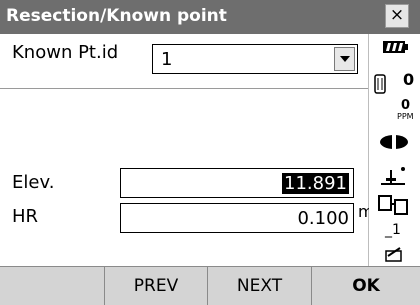 The width and height of the screenshot is (420, 305). Describe the element at coordinates (406, 105) in the screenshot. I see `ppm-value: 0` at that location.